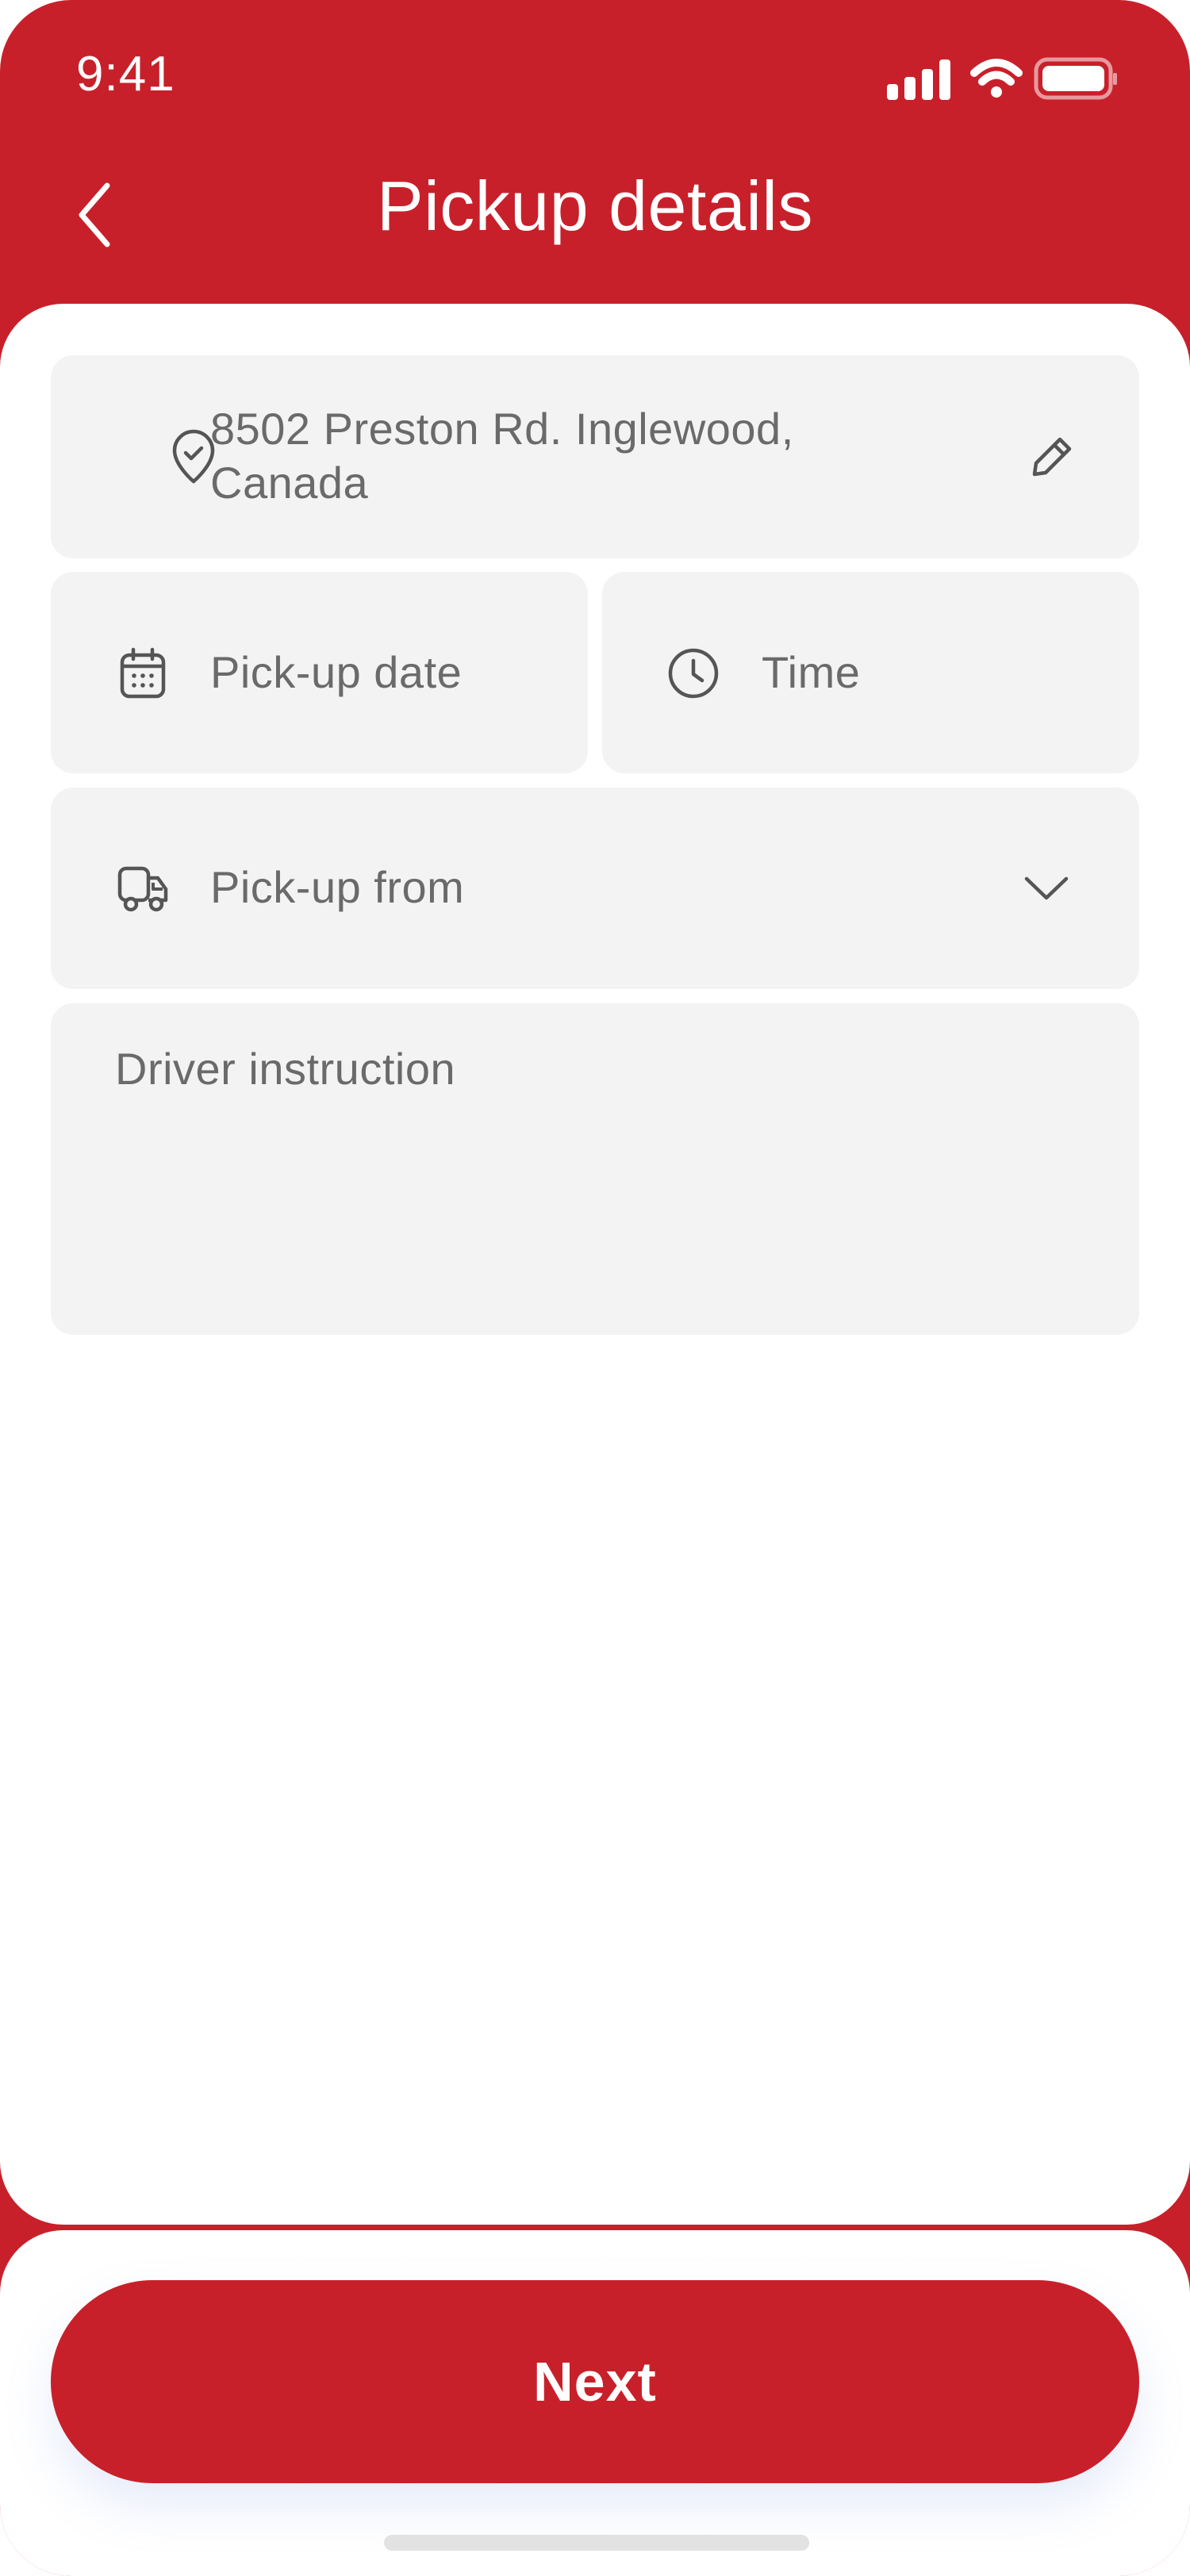 The width and height of the screenshot is (1190, 2576). I want to click on pickup-from-field: Pick-up from, so click(595, 889).